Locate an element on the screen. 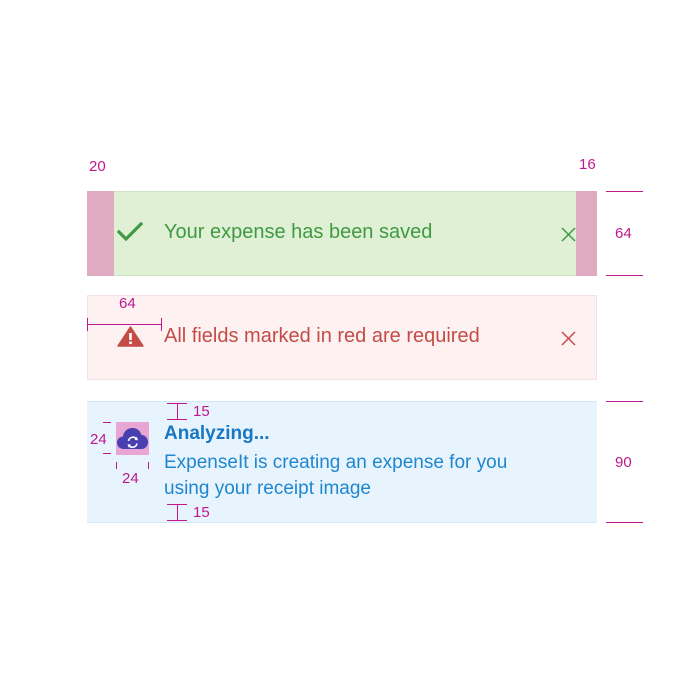  icon-width-guide-right is located at coordinates (148, 465).